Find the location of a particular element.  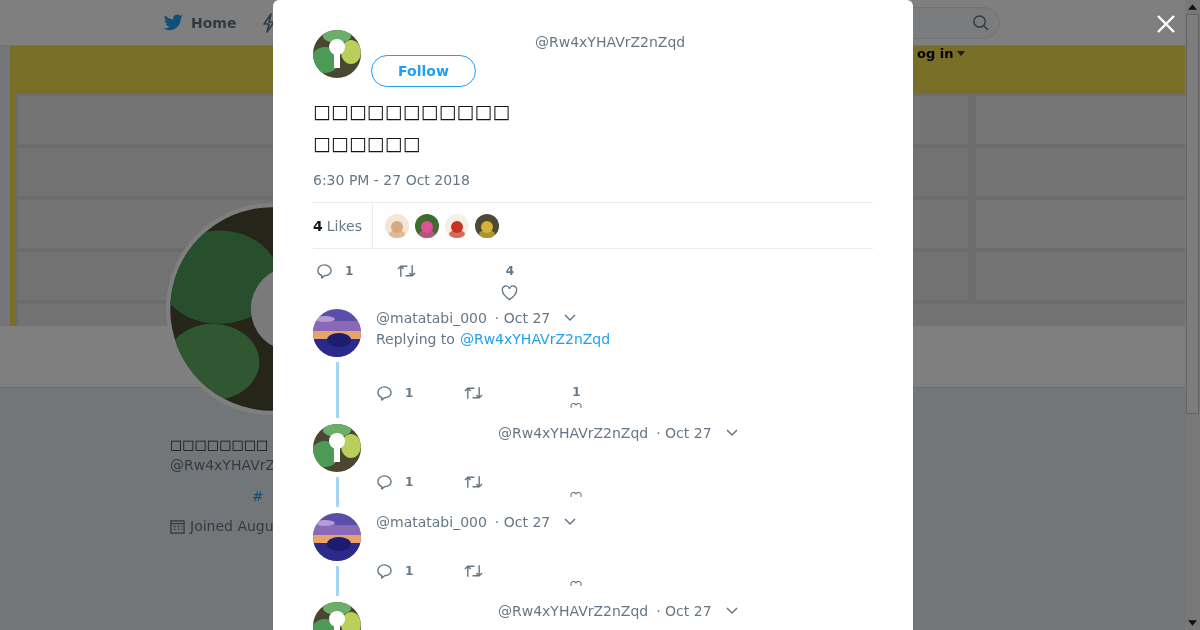

replying-label: Replying to is located at coordinates (415, 339).